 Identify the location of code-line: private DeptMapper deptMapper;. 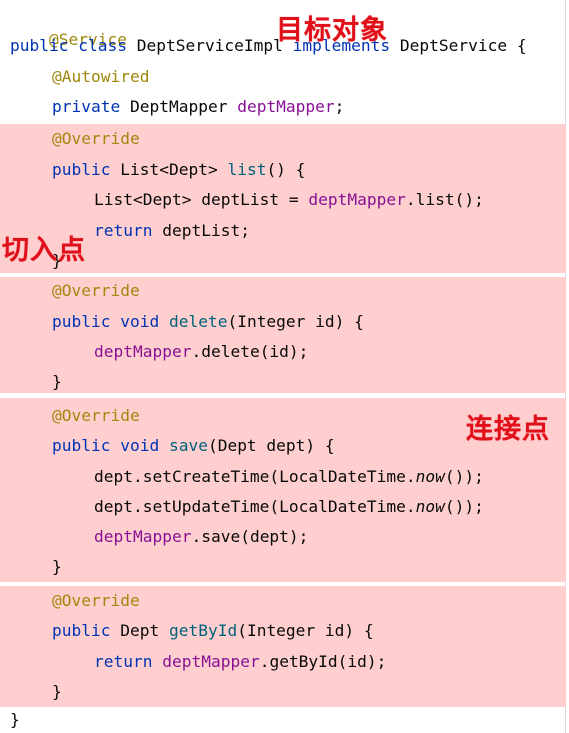
(198, 107).